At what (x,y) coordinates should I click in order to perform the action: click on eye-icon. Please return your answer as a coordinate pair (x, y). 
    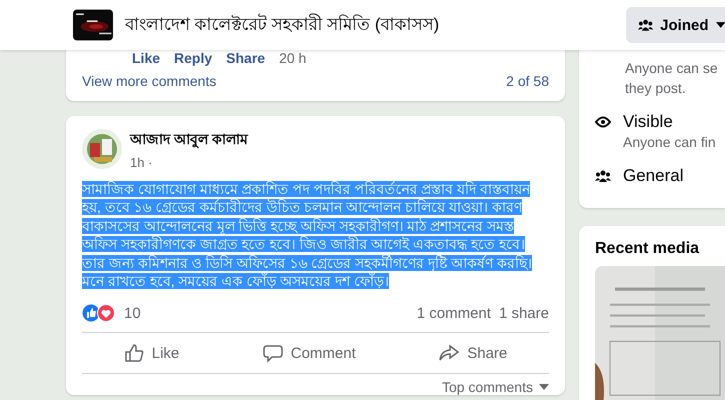
    Looking at the image, I should click on (603, 122).